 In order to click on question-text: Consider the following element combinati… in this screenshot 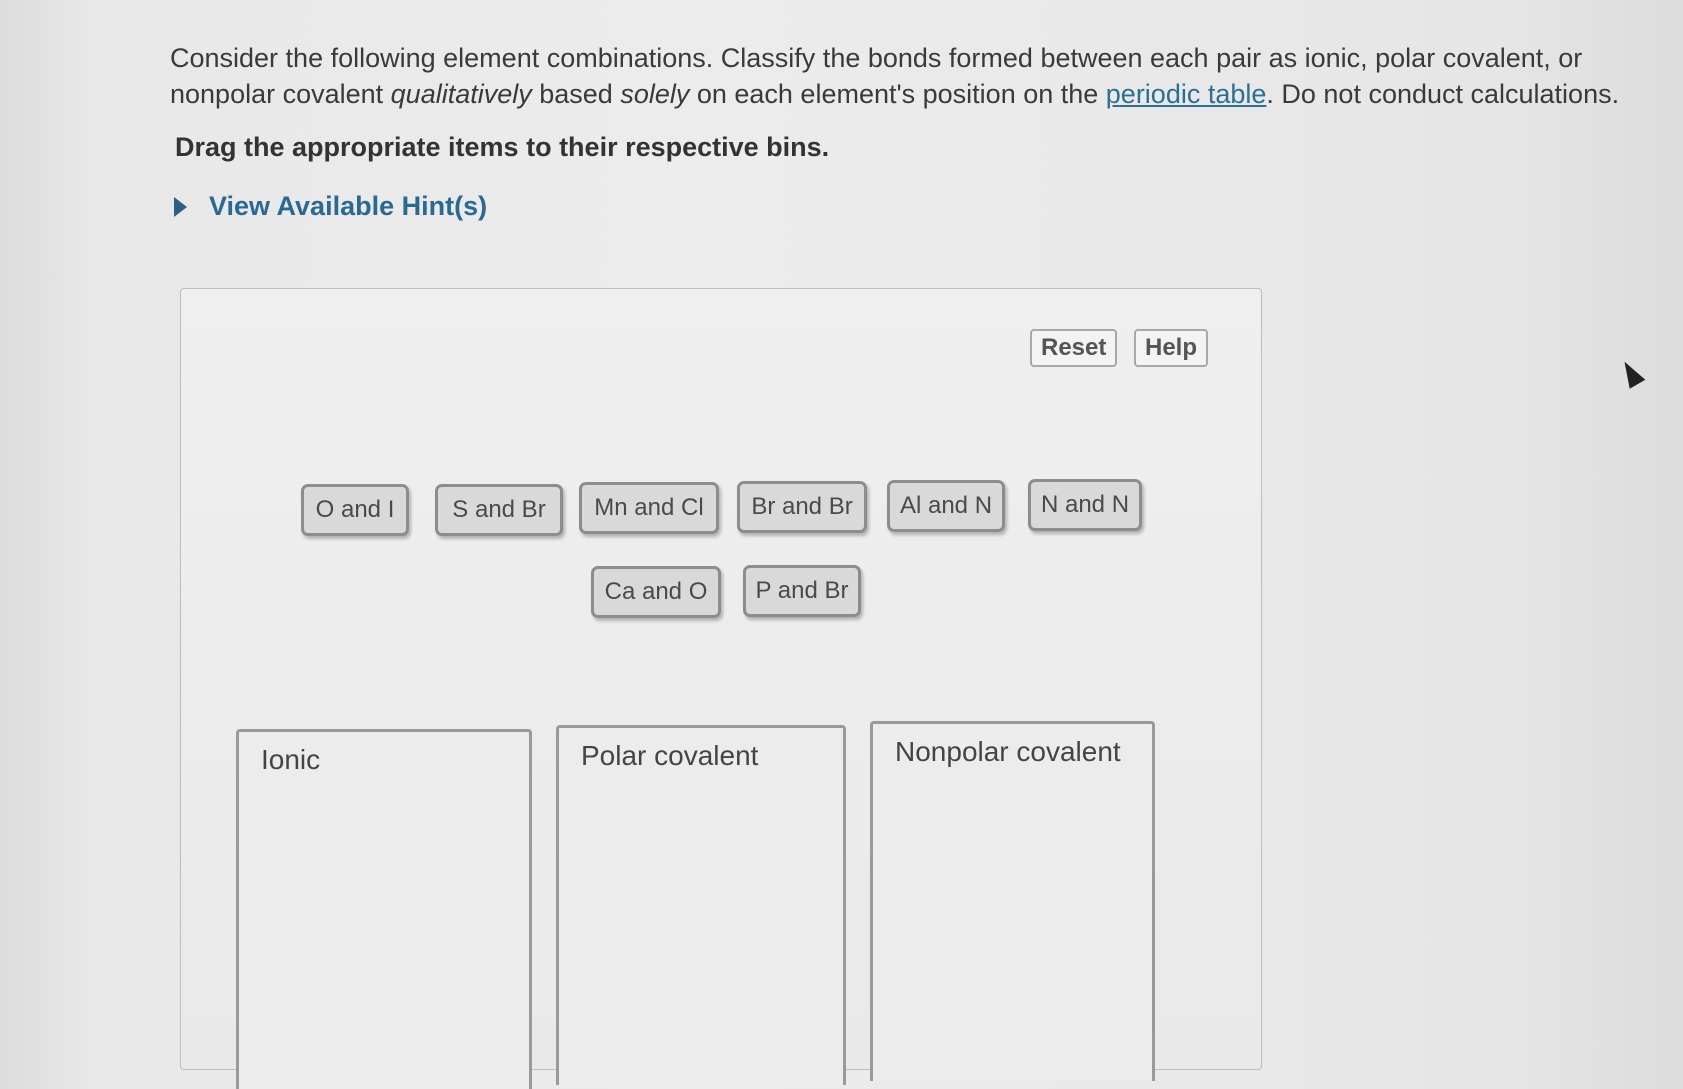, I will do `click(905, 76)`.